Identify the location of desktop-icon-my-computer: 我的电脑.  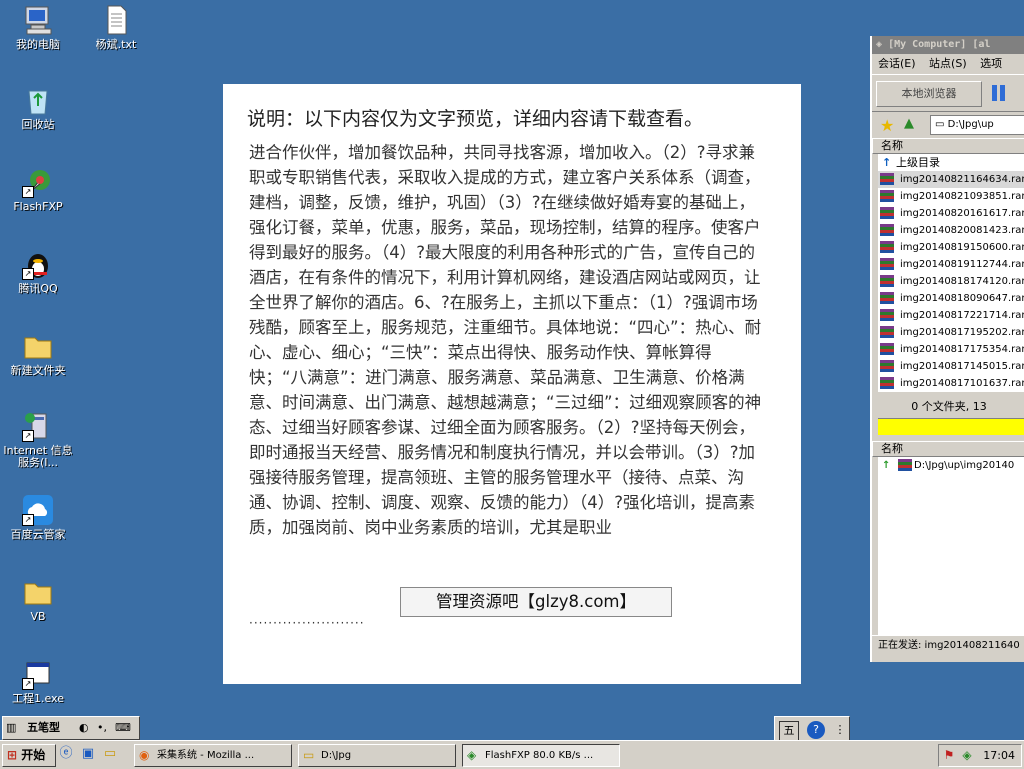
(38, 27).